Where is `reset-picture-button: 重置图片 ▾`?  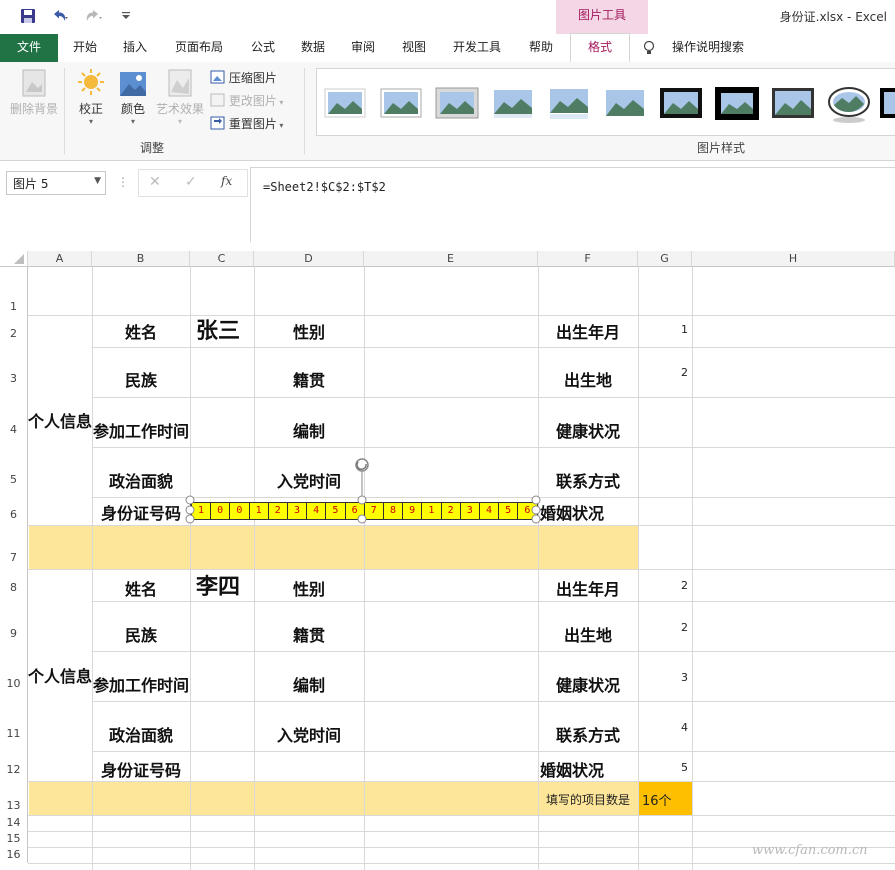
reset-picture-button: 重置图片 ▾ is located at coordinates (246, 124).